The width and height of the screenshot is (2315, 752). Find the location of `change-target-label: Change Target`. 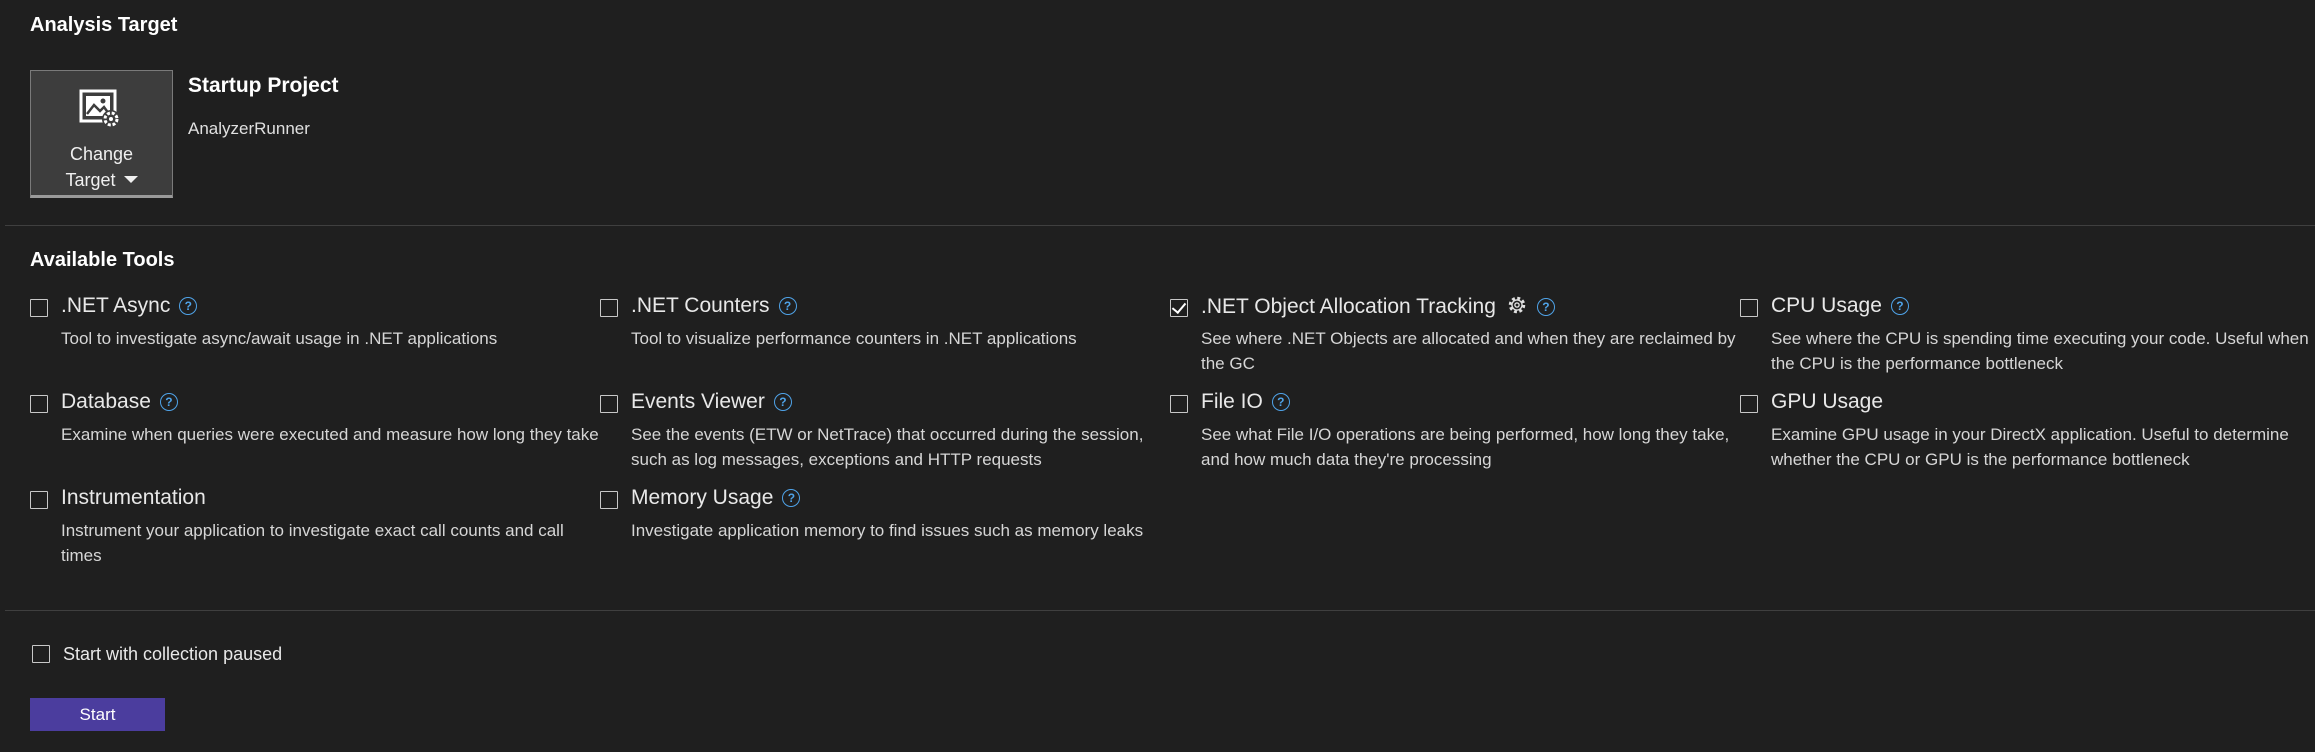

change-target-label: Change Target is located at coordinates (101, 167).